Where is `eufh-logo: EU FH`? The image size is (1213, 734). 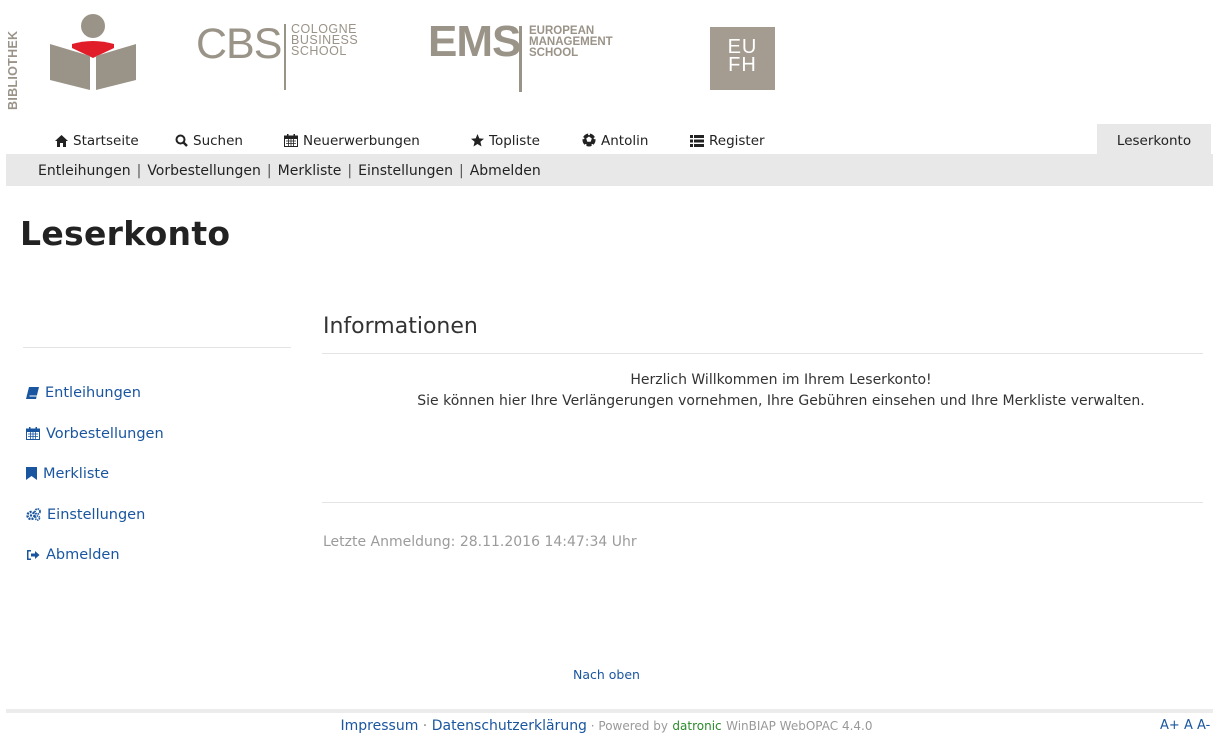 eufh-logo: EU FH is located at coordinates (742, 58).